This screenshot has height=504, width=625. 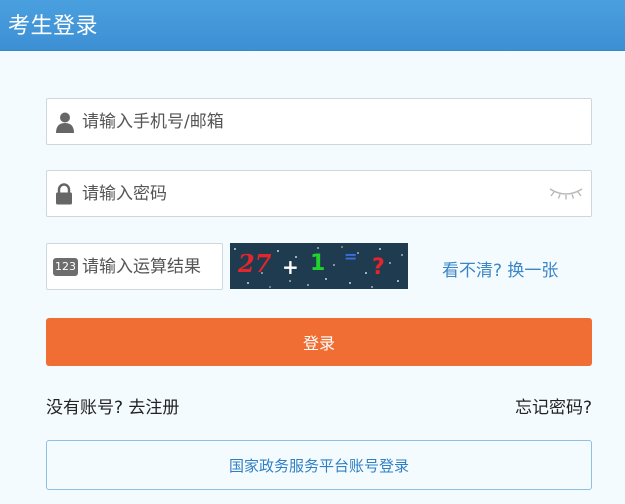 I want to click on refresh-captcha-link: 看不清? 换一张, so click(x=500, y=268).